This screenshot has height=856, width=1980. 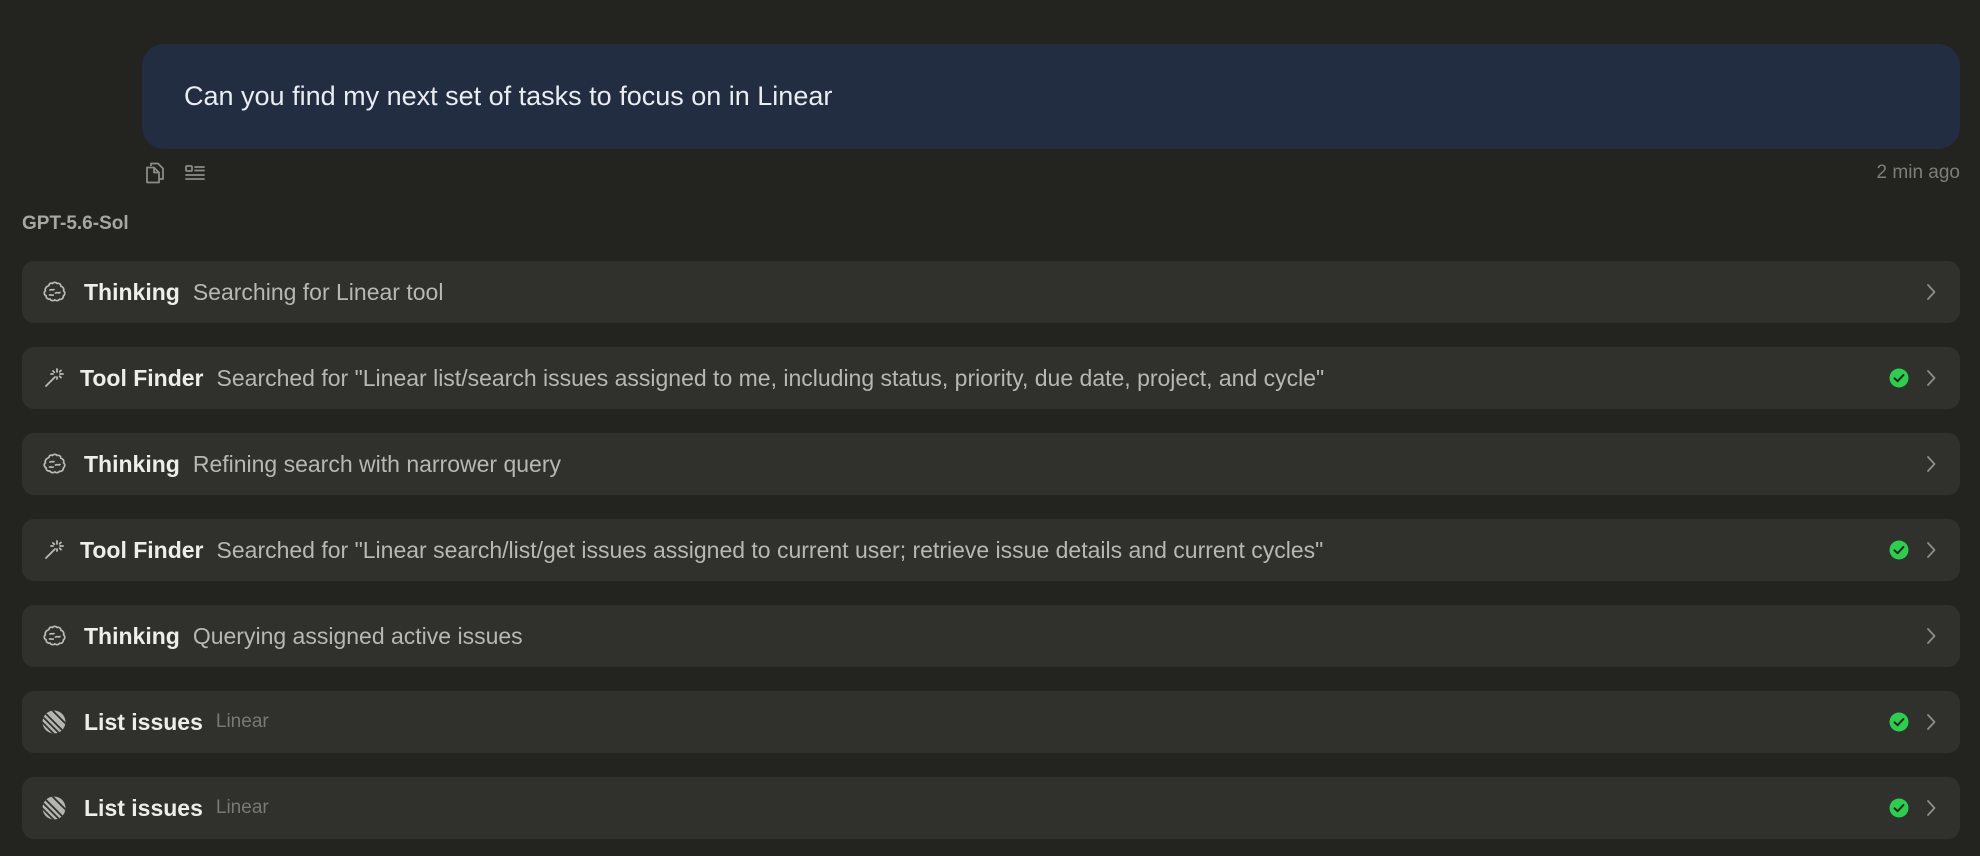 I want to click on tool-step-row: Thinking Querying assigned active issues, so click(x=991, y=636).